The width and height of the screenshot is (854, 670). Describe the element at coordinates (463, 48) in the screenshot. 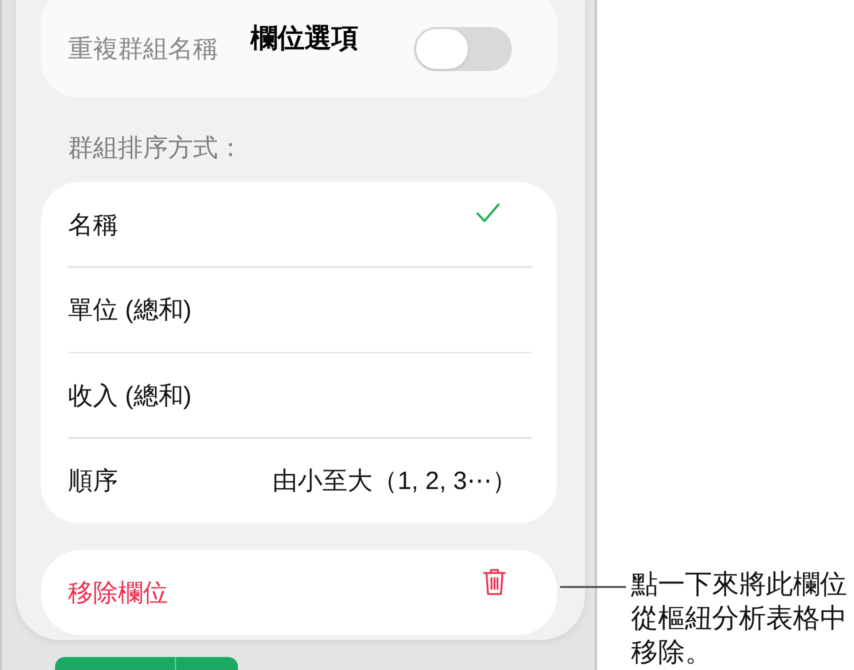

I see `toggle-switch` at that location.